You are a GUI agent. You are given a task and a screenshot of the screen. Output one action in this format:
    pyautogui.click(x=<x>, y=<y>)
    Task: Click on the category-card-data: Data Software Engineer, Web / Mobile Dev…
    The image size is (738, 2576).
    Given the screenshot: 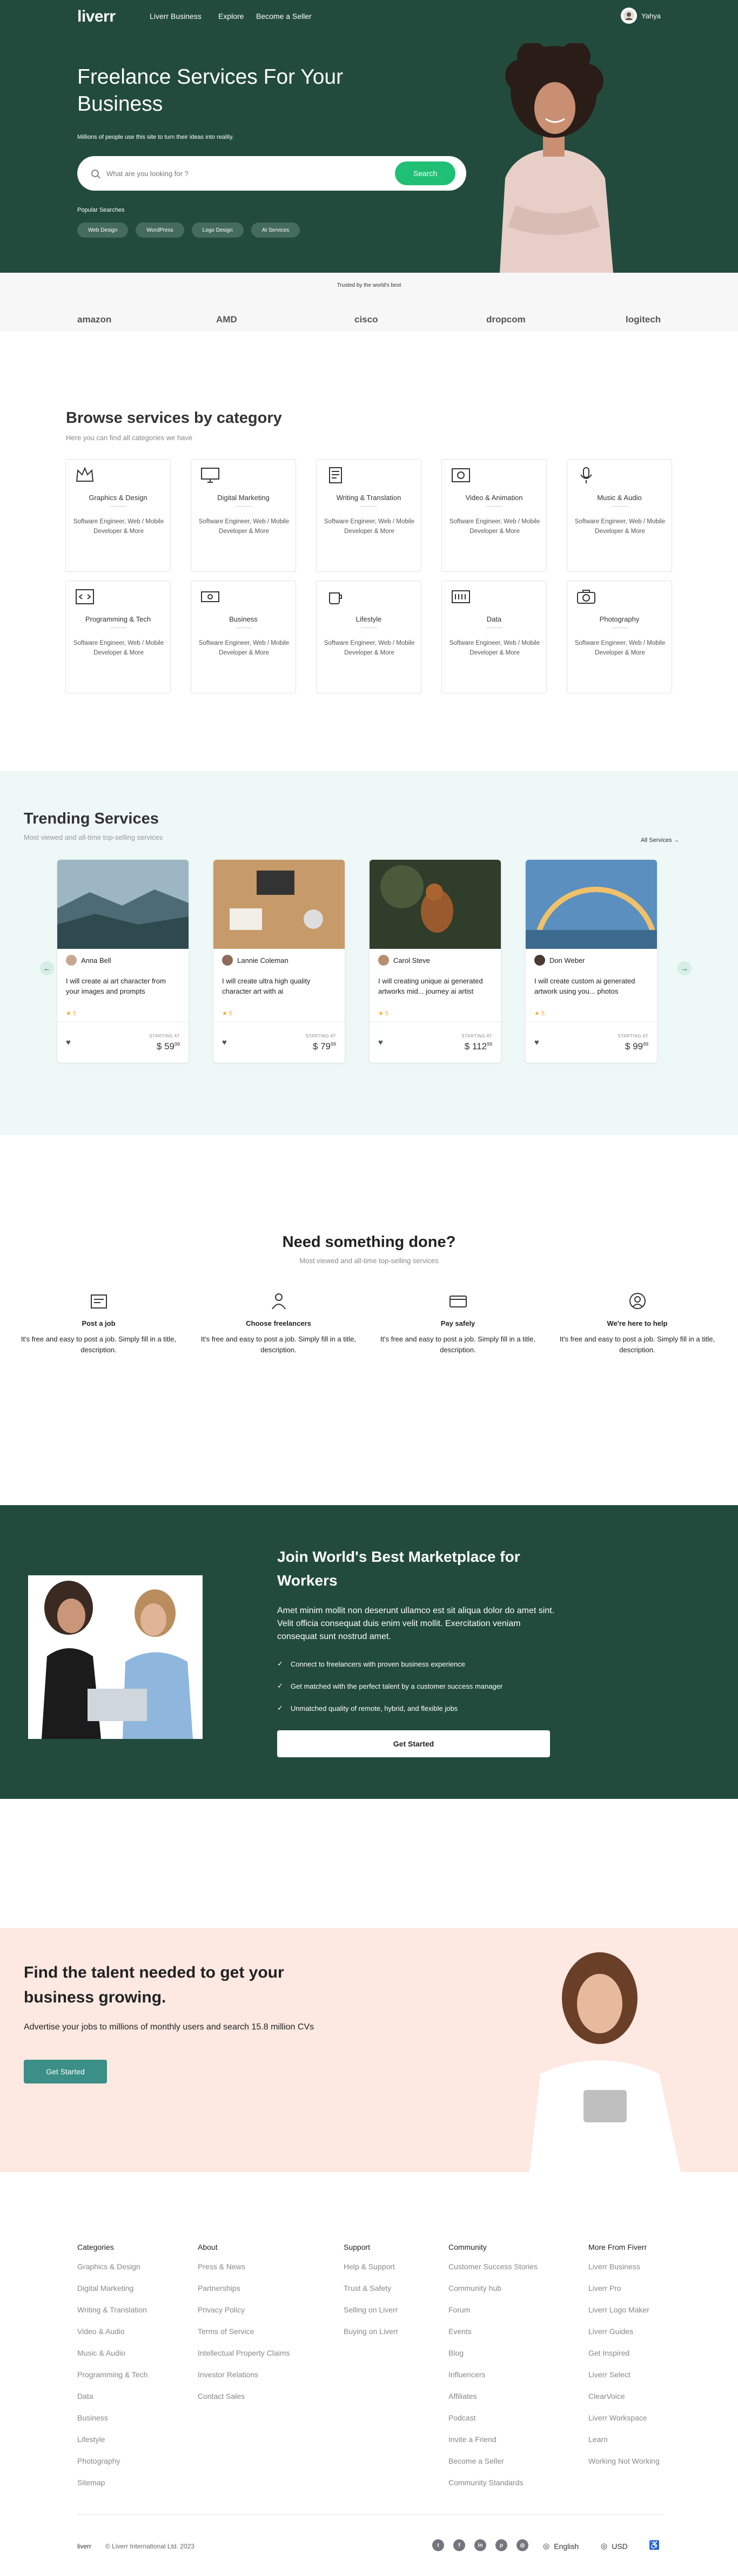 What is the action you would take?
    pyautogui.click(x=494, y=637)
    